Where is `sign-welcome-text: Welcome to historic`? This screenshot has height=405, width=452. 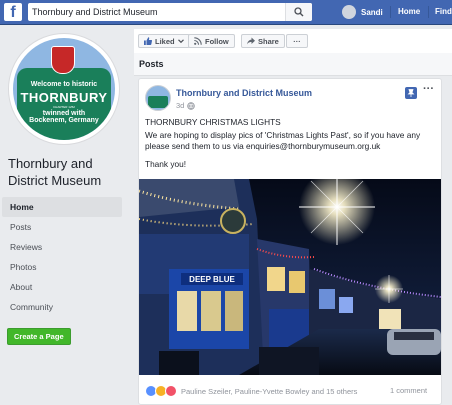 sign-welcome-text: Welcome to historic is located at coordinates (64, 84).